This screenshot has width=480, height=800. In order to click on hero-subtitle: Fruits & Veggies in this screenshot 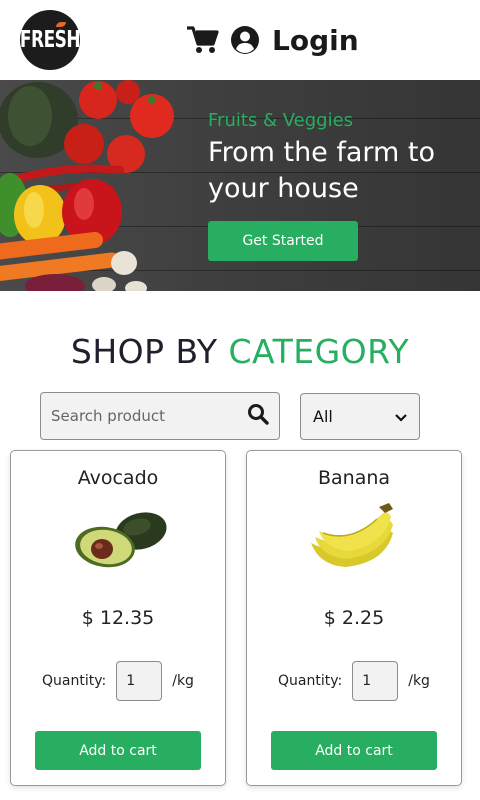, I will do `click(281, 120)`.